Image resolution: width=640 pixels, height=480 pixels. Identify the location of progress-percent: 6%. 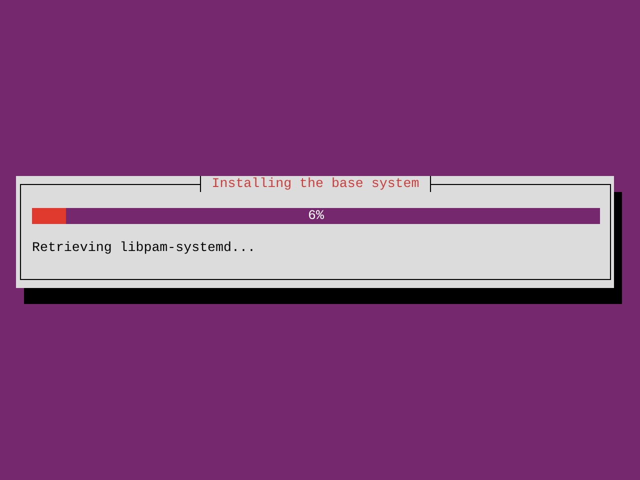
(316, 216).